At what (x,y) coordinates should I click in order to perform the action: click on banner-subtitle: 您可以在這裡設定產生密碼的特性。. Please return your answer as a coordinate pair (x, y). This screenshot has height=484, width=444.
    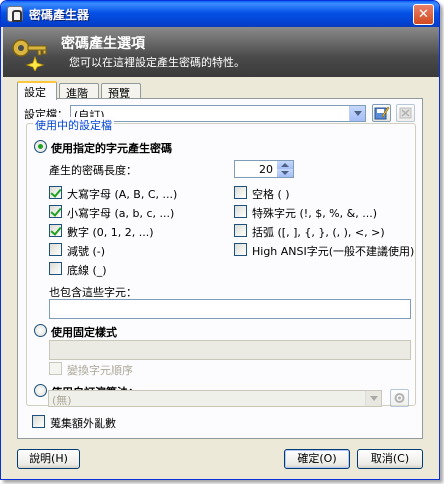
    Looking at the image, I should click on (157, 62).